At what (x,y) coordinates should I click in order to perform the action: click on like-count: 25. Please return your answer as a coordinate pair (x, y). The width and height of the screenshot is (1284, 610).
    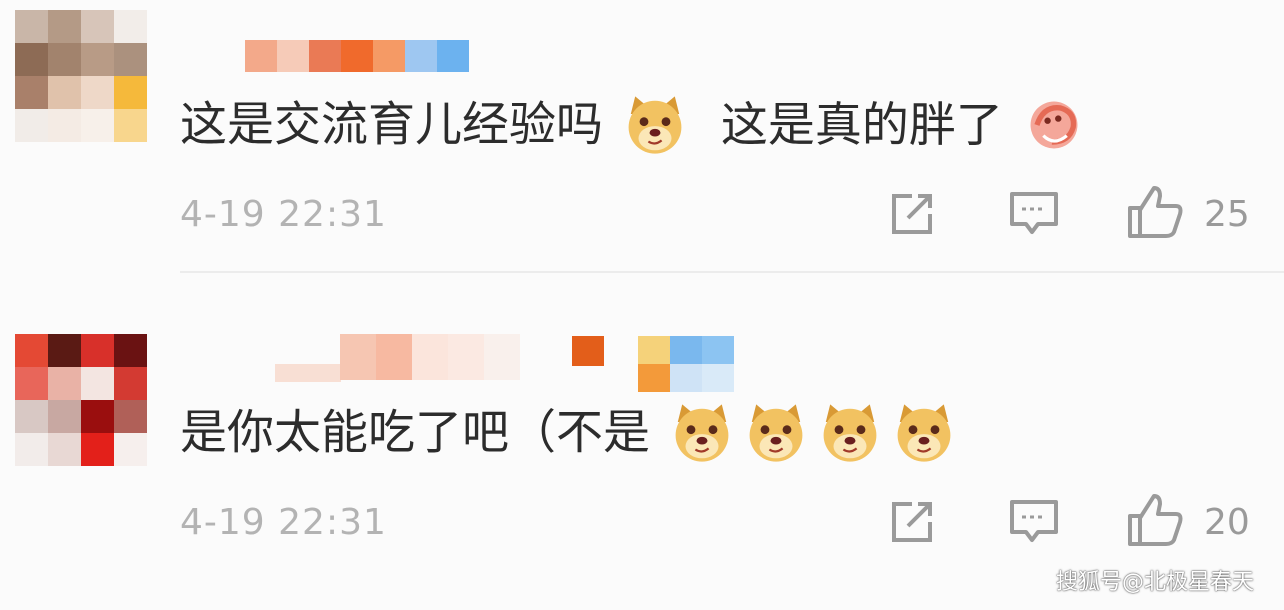
    Looking at the image, I should click on (1227, 214).